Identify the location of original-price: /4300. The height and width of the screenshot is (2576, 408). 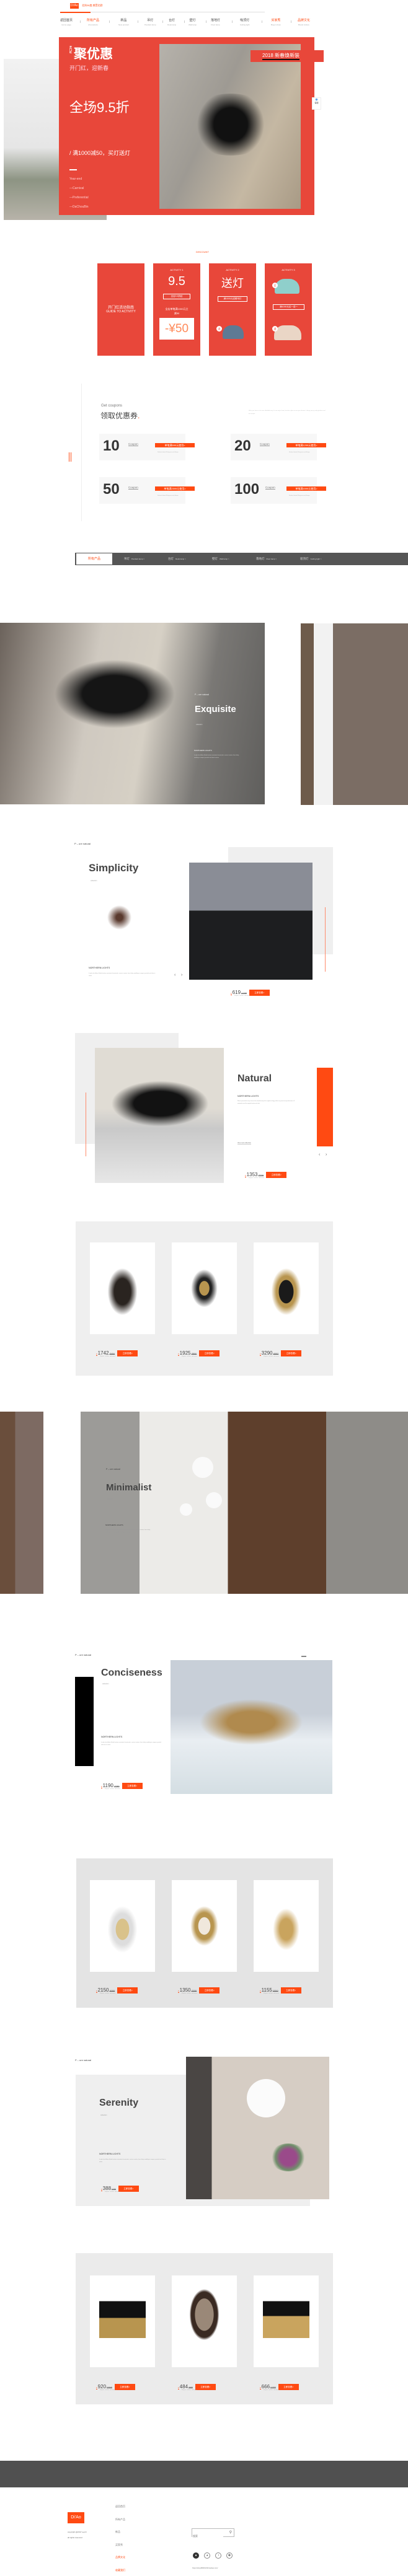
(112, 1991).